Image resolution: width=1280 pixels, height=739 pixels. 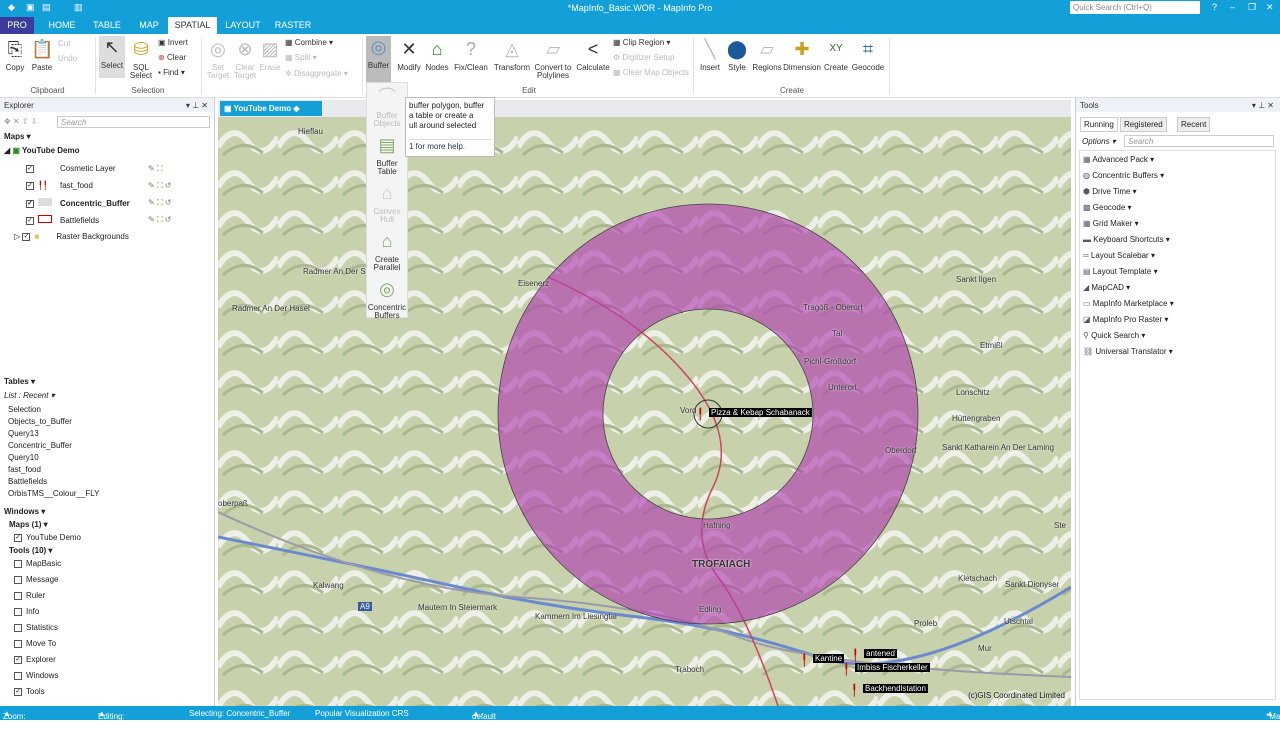 I want to click on clip-region-button: ▦ Clip Region ▾, so click(x=641, y=42).